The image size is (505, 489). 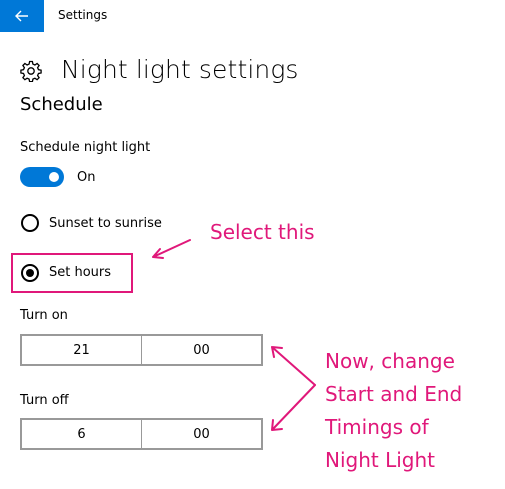 I want to click on annotation-arrows, so click(x=234, y=335).